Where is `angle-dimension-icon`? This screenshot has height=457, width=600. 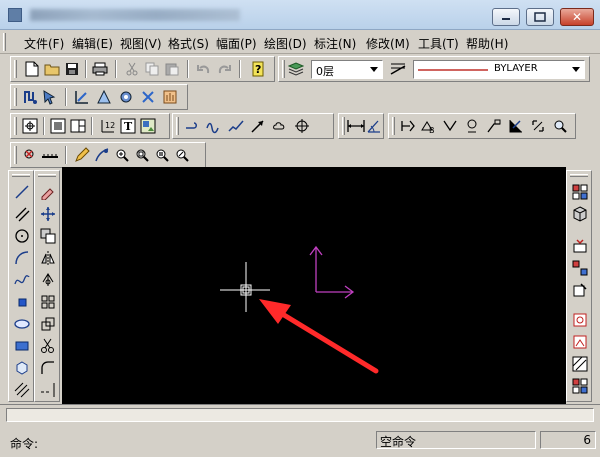
angle-dimension-icon is located at coordinates (374, 126).